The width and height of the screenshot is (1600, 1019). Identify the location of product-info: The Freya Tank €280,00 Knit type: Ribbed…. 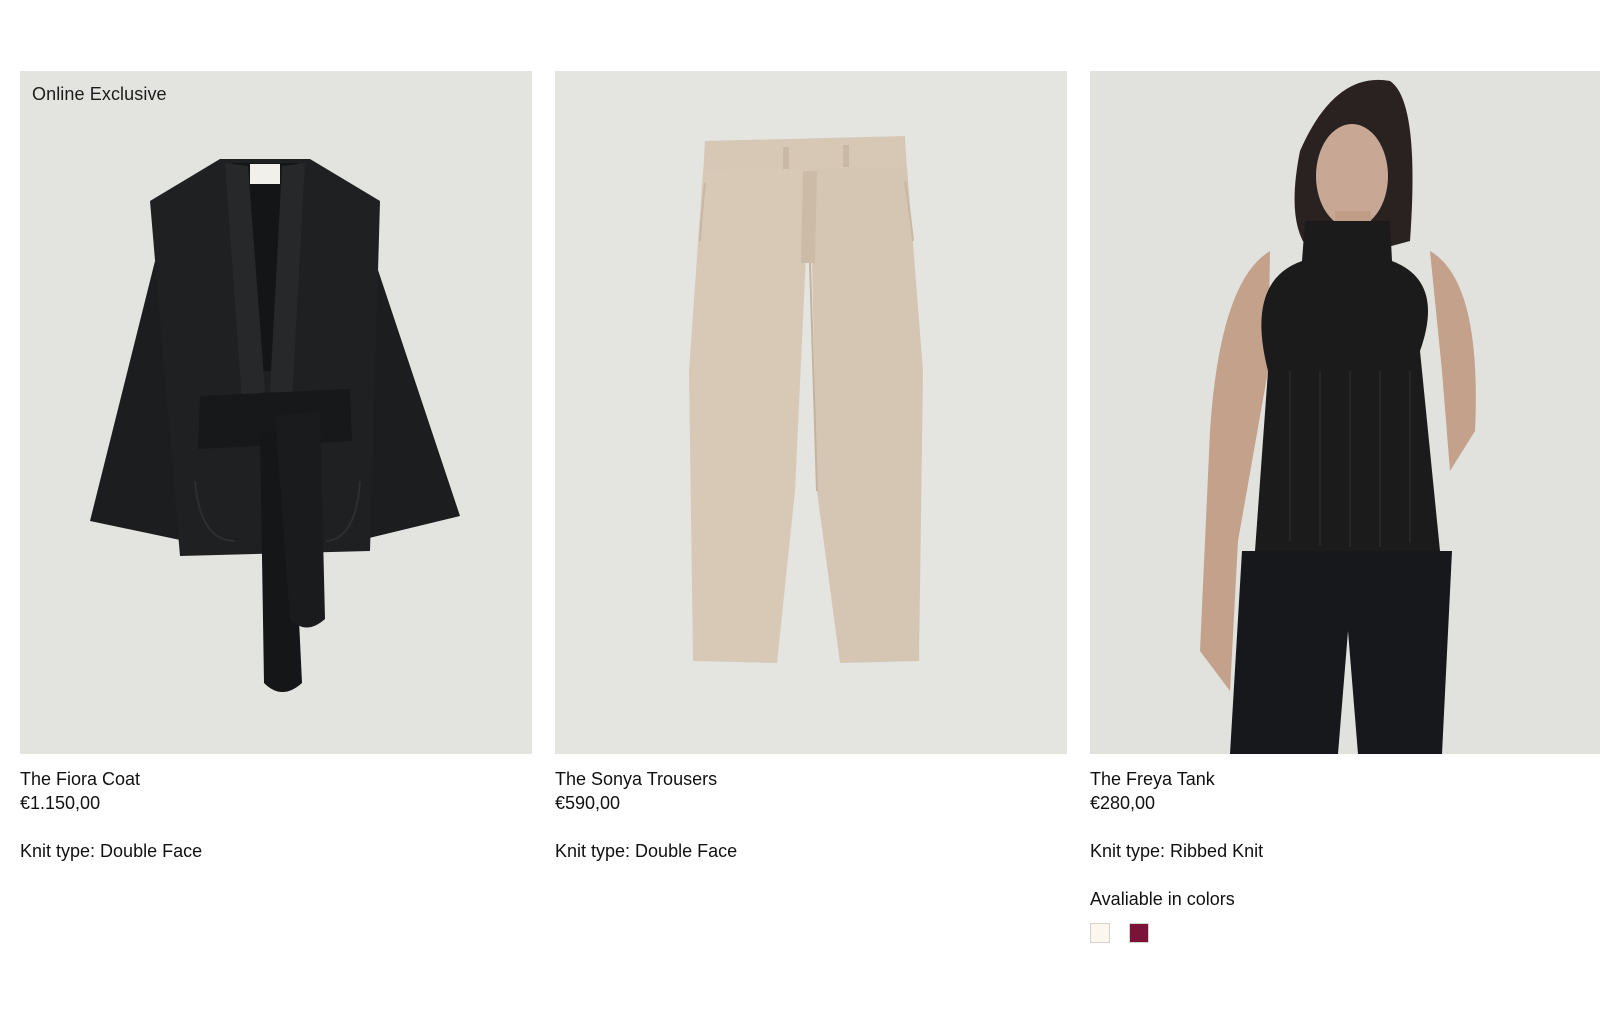
(1345, 848).